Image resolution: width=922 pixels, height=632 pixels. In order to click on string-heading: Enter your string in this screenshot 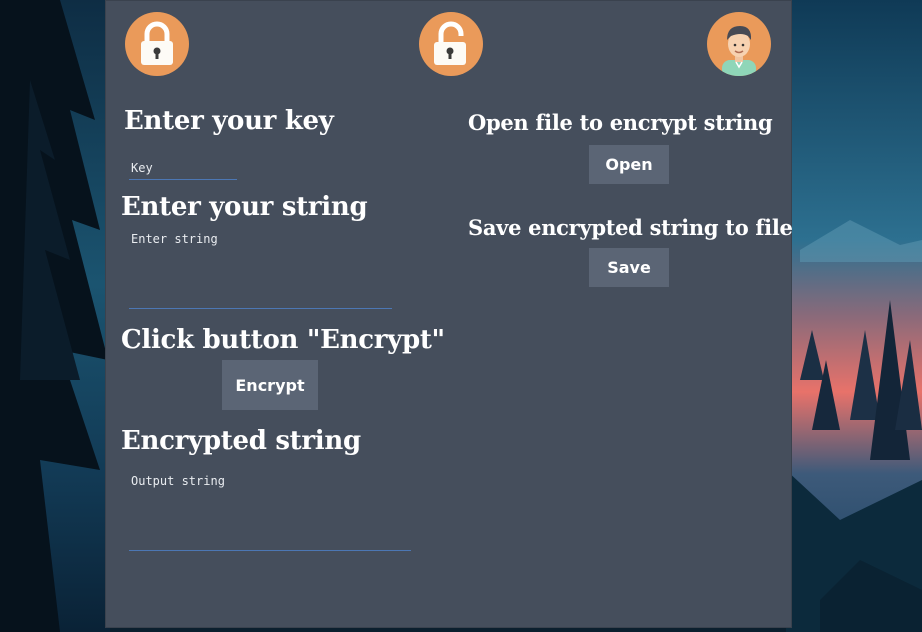, I will do `click(244, 207)`.